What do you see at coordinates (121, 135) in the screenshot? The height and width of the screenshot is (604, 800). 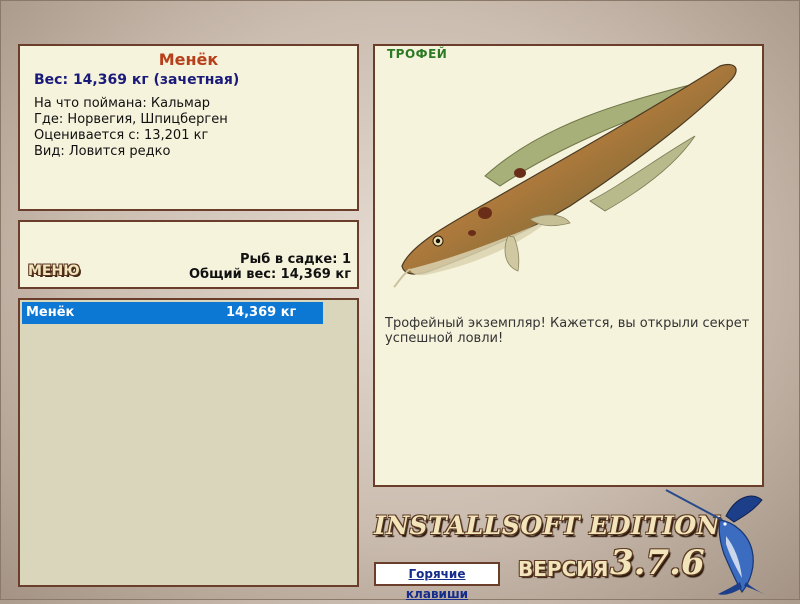 I see `valued-from-info: Оценивается с: 13,201 кг` at bounding box center [121, 135].